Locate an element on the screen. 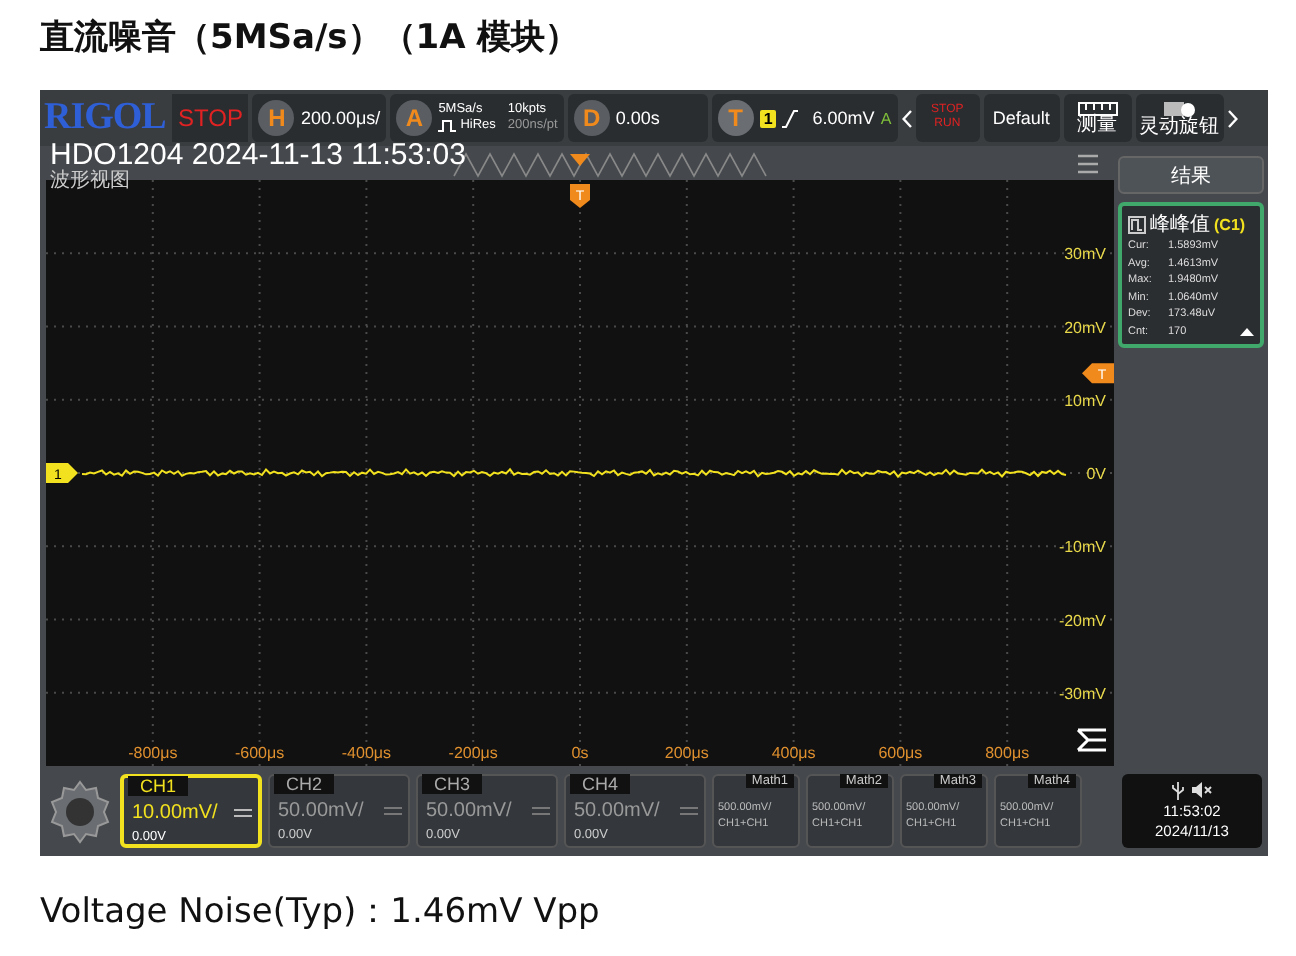 The image size is (1296, 956). axis-label: -600μs is located at coordinates (260, 753).